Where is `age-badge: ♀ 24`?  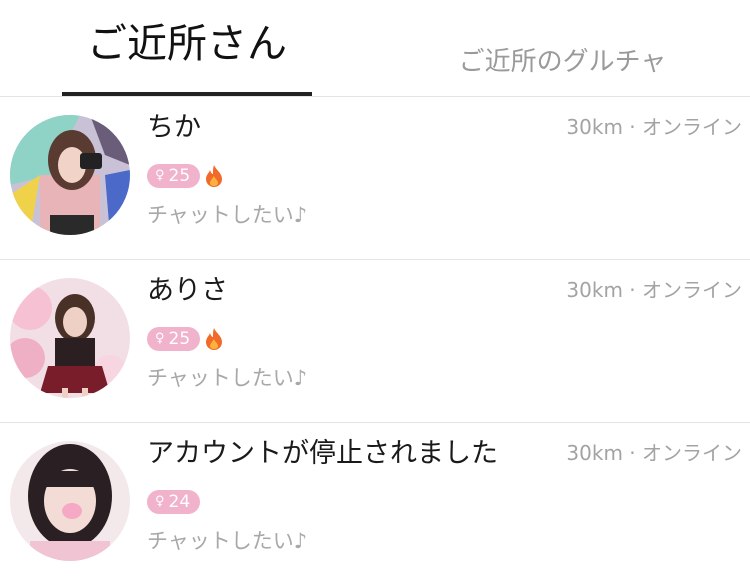
age-badge: ♀ 24 is located at coordinates (174, 502).